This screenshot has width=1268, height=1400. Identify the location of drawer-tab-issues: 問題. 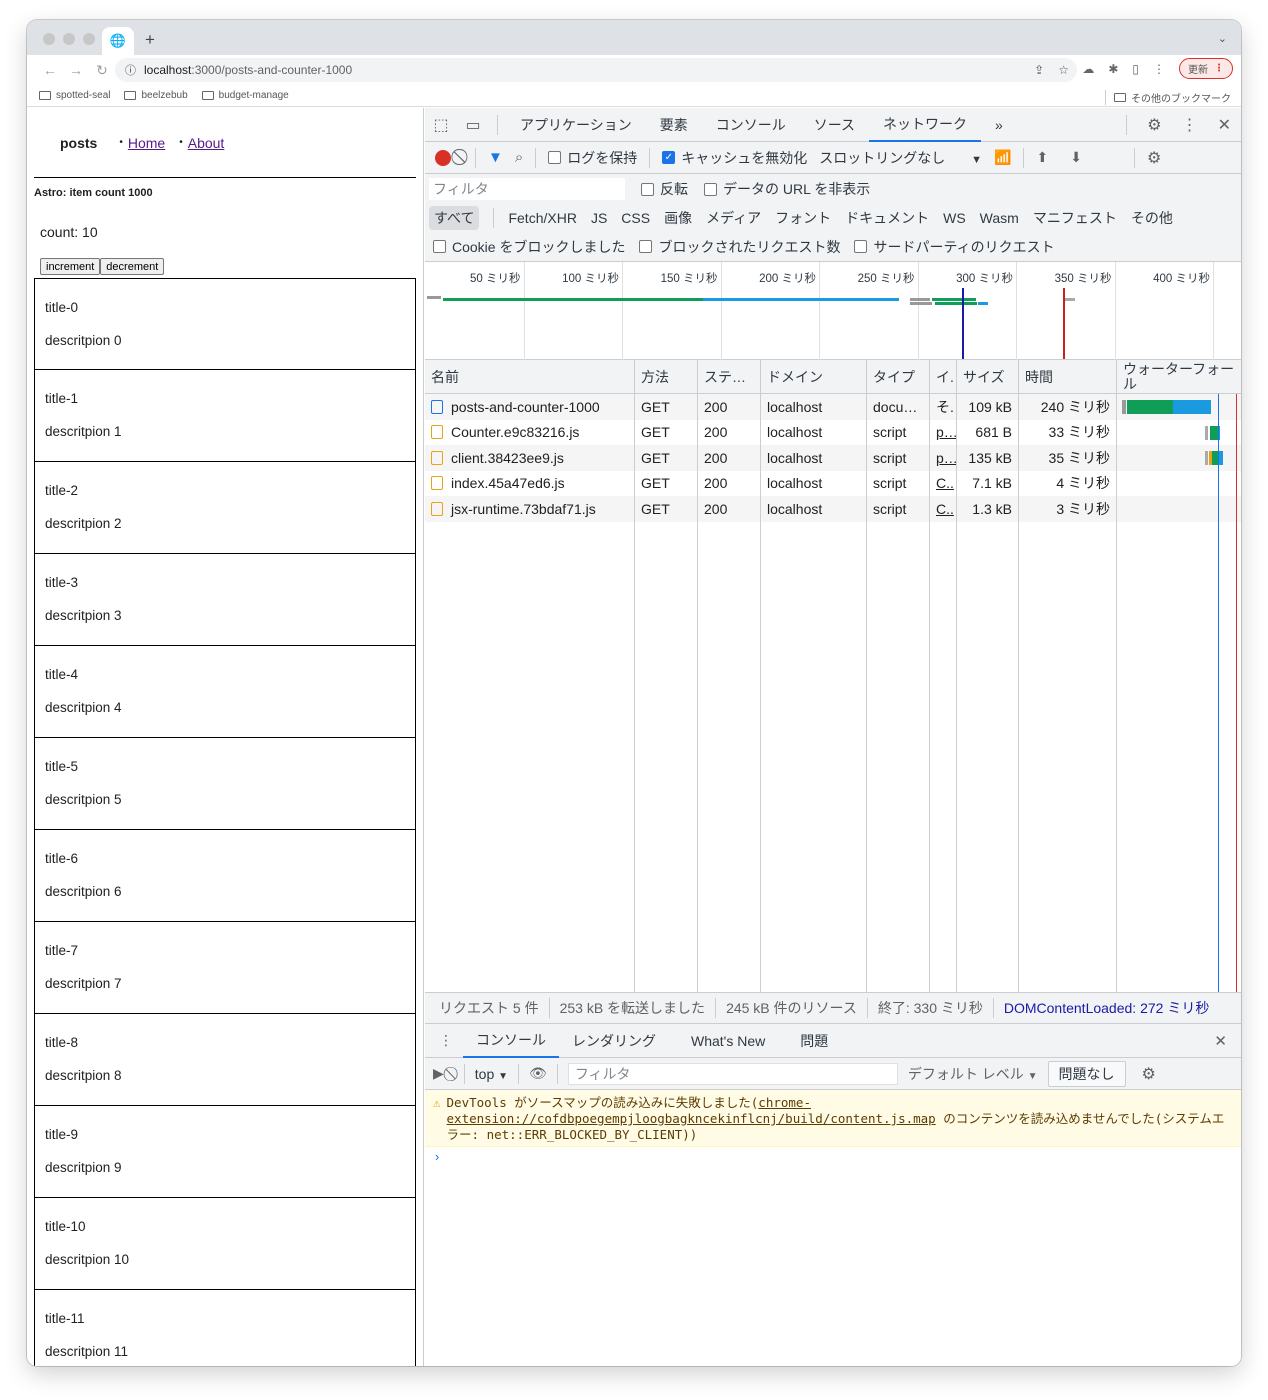
(809, 1041).